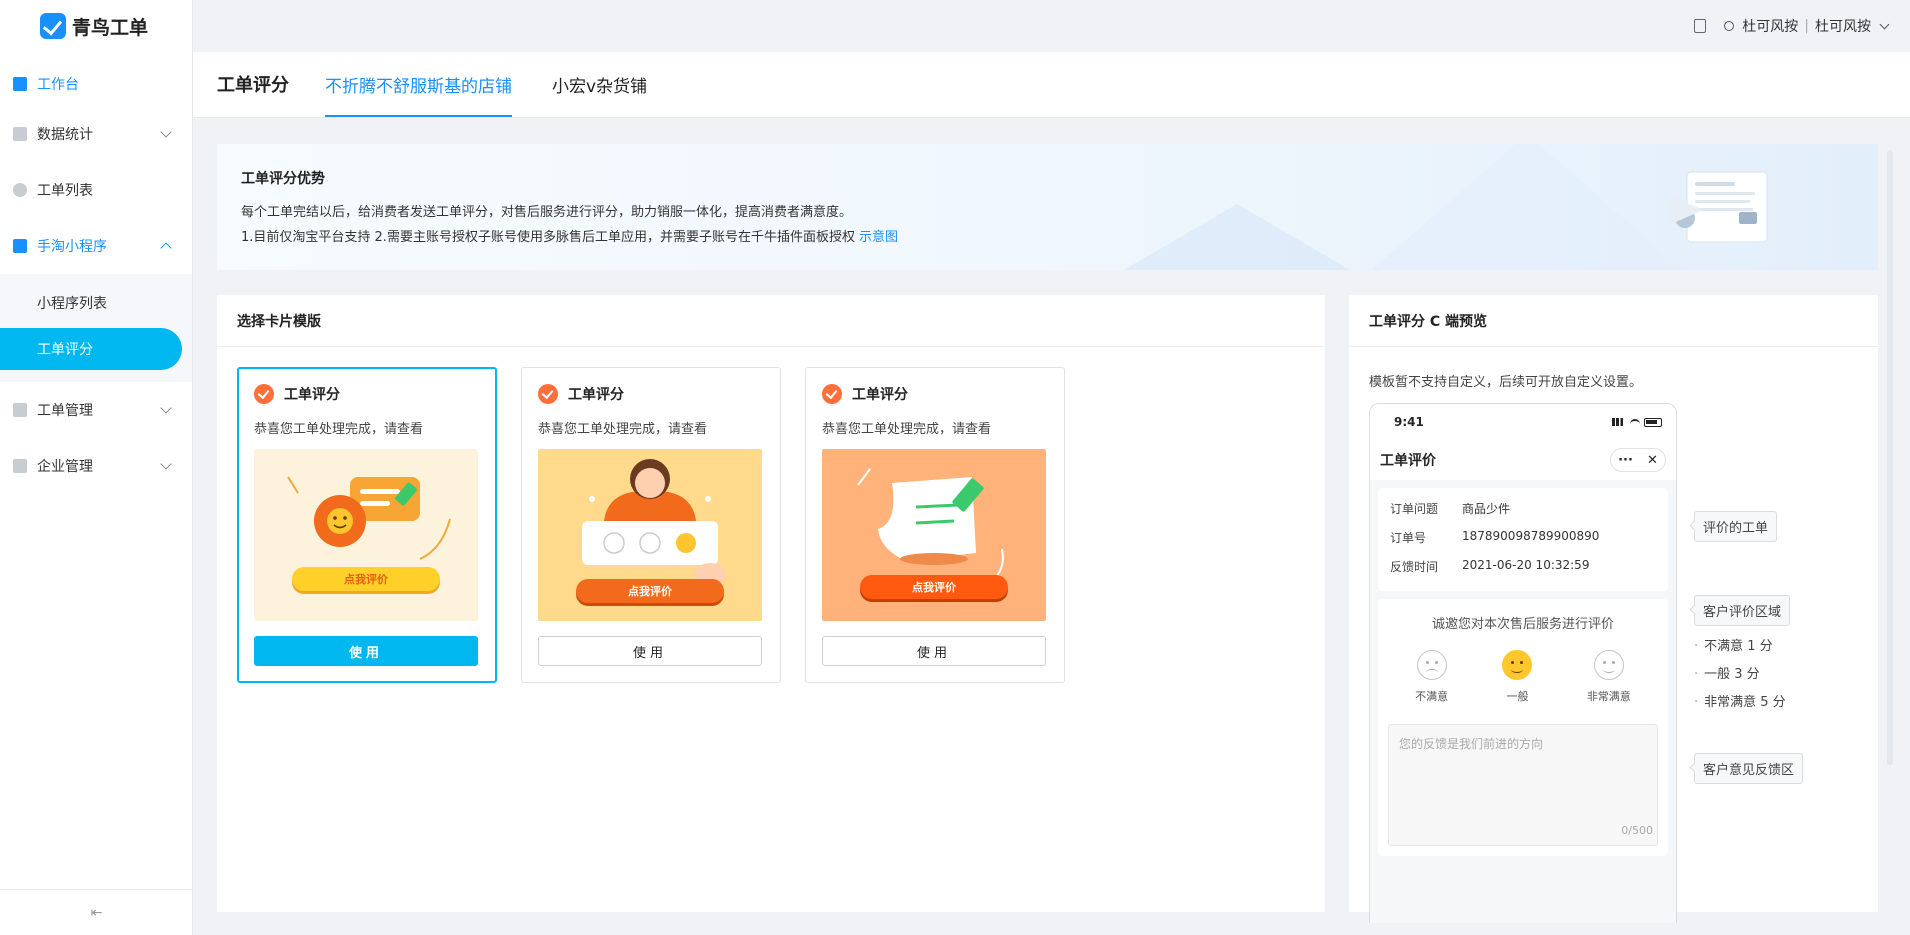  What do you see at coordinates (1408, 538) in the screenshot?
I see `order-key: 订单号` at bounding box center [1408, 538].